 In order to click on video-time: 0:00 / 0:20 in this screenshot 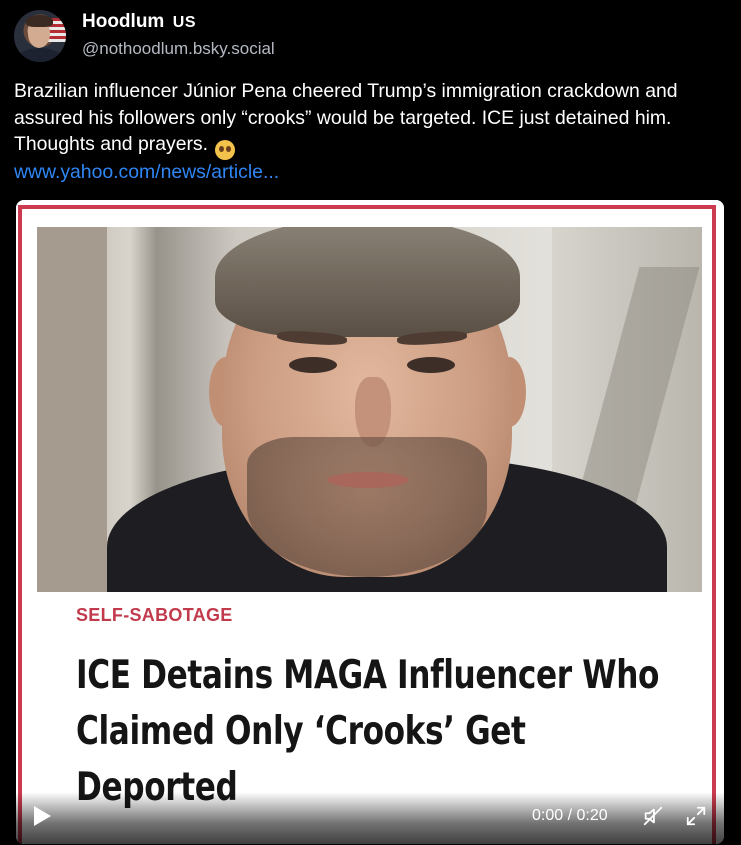, I will do `click(570, 815)`.